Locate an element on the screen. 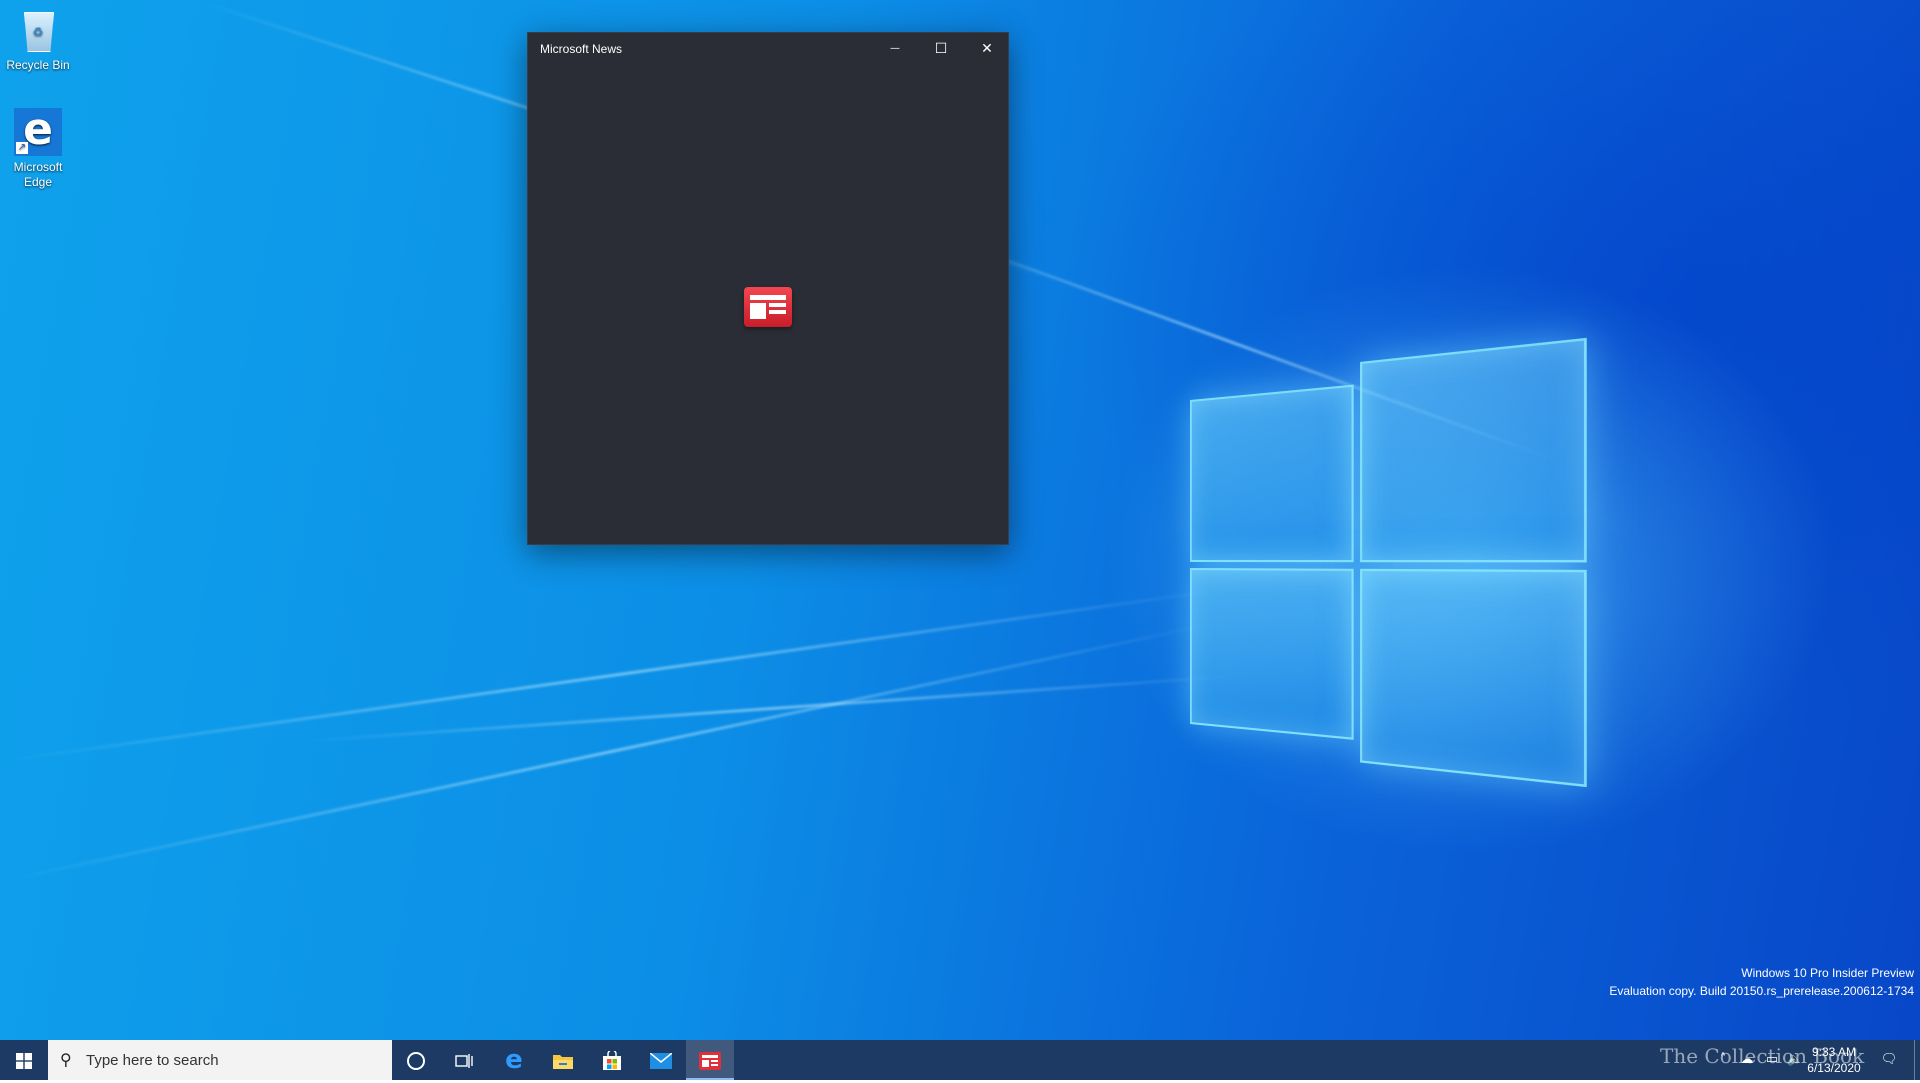  action-center-button: 🗨 is located at coordinates (1889, 1060).